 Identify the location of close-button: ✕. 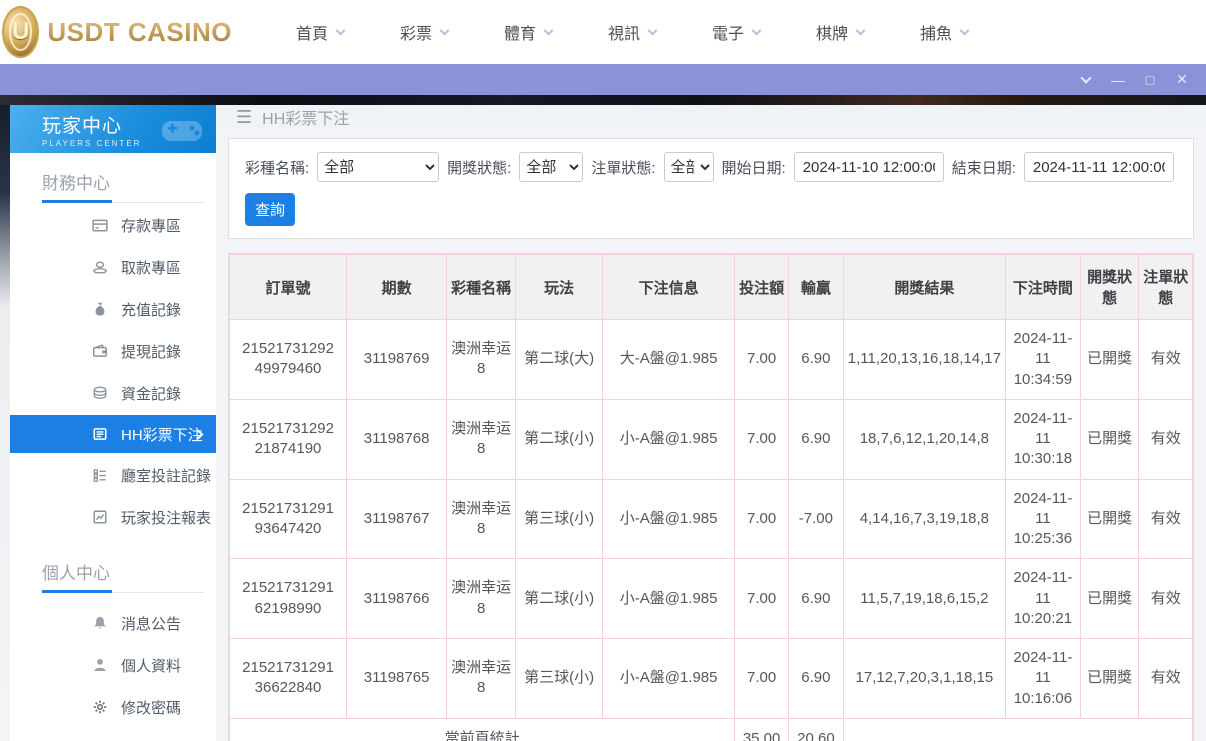
(1182, 80).